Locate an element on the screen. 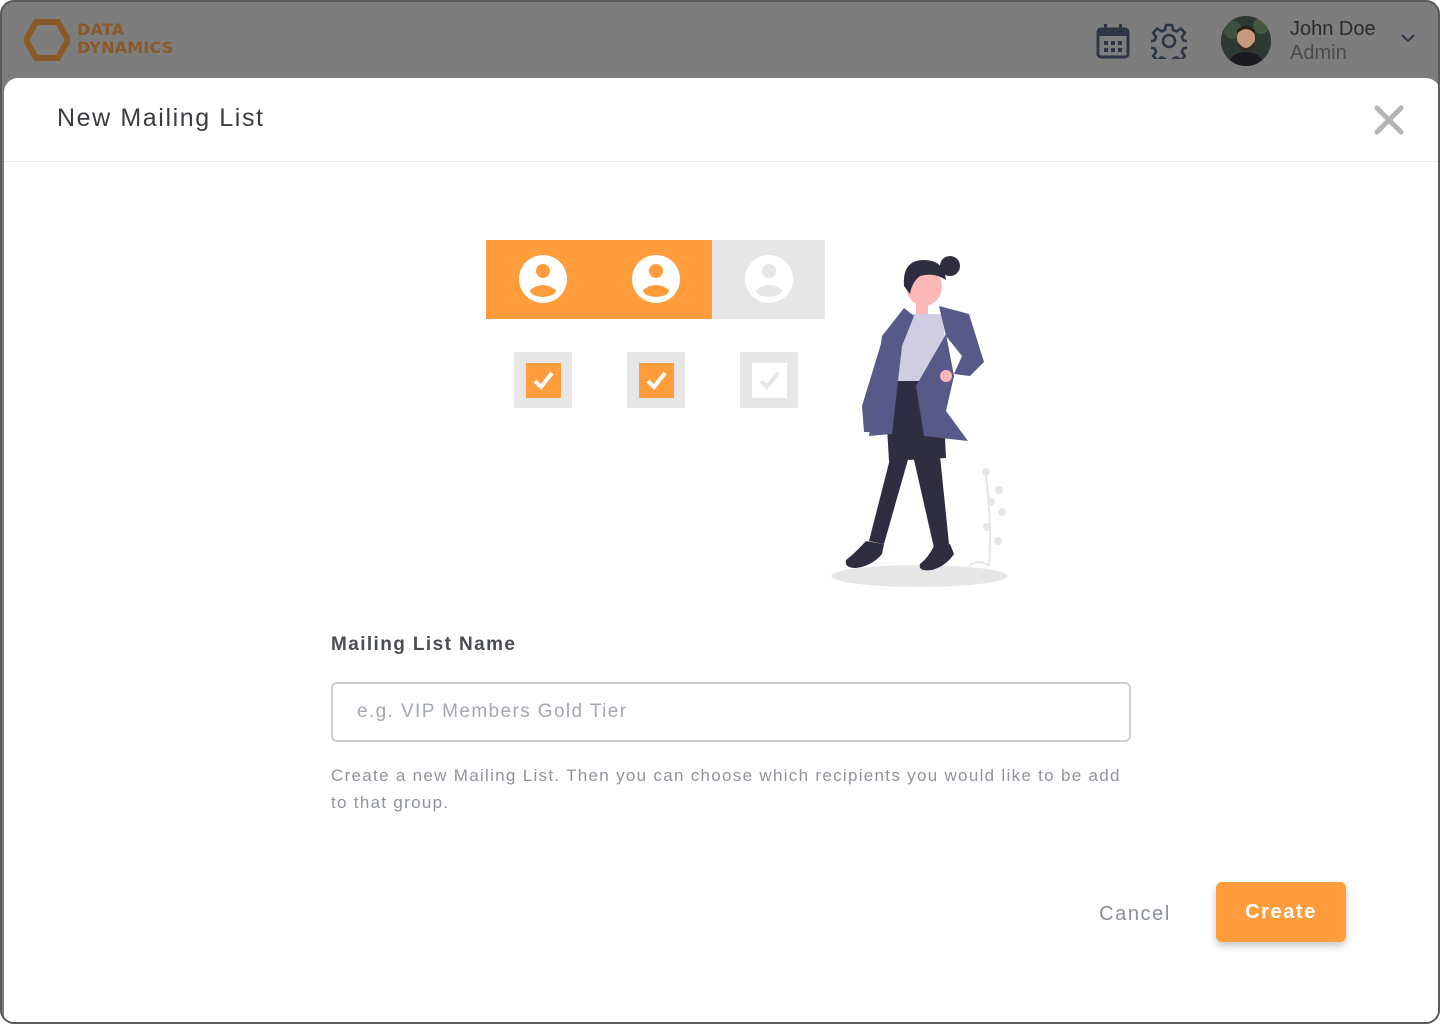 This screenshot has height=1024, width=1440. create-button: Create is located at coordinates (1281, 912).